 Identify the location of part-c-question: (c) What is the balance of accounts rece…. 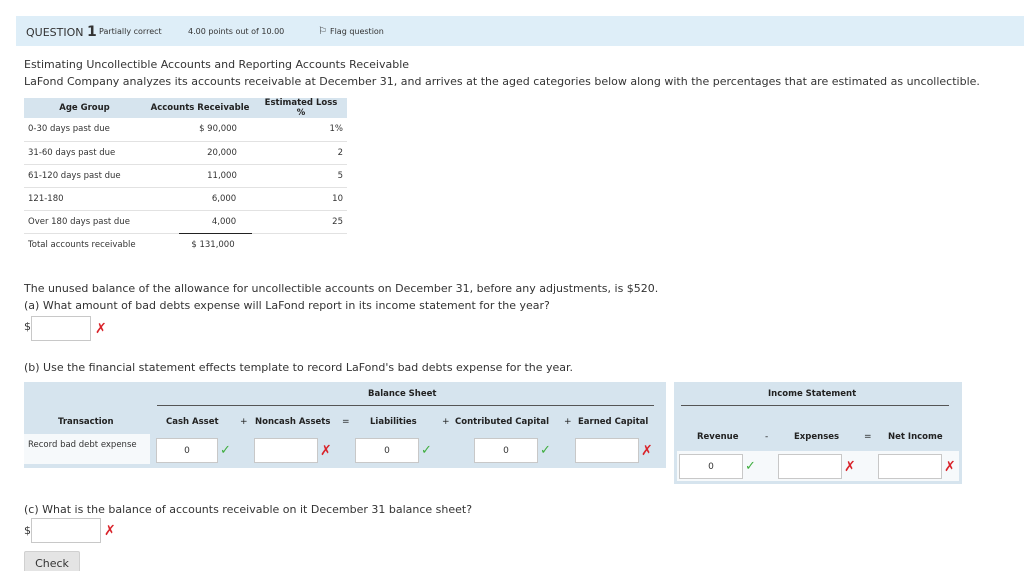
(248, 509).